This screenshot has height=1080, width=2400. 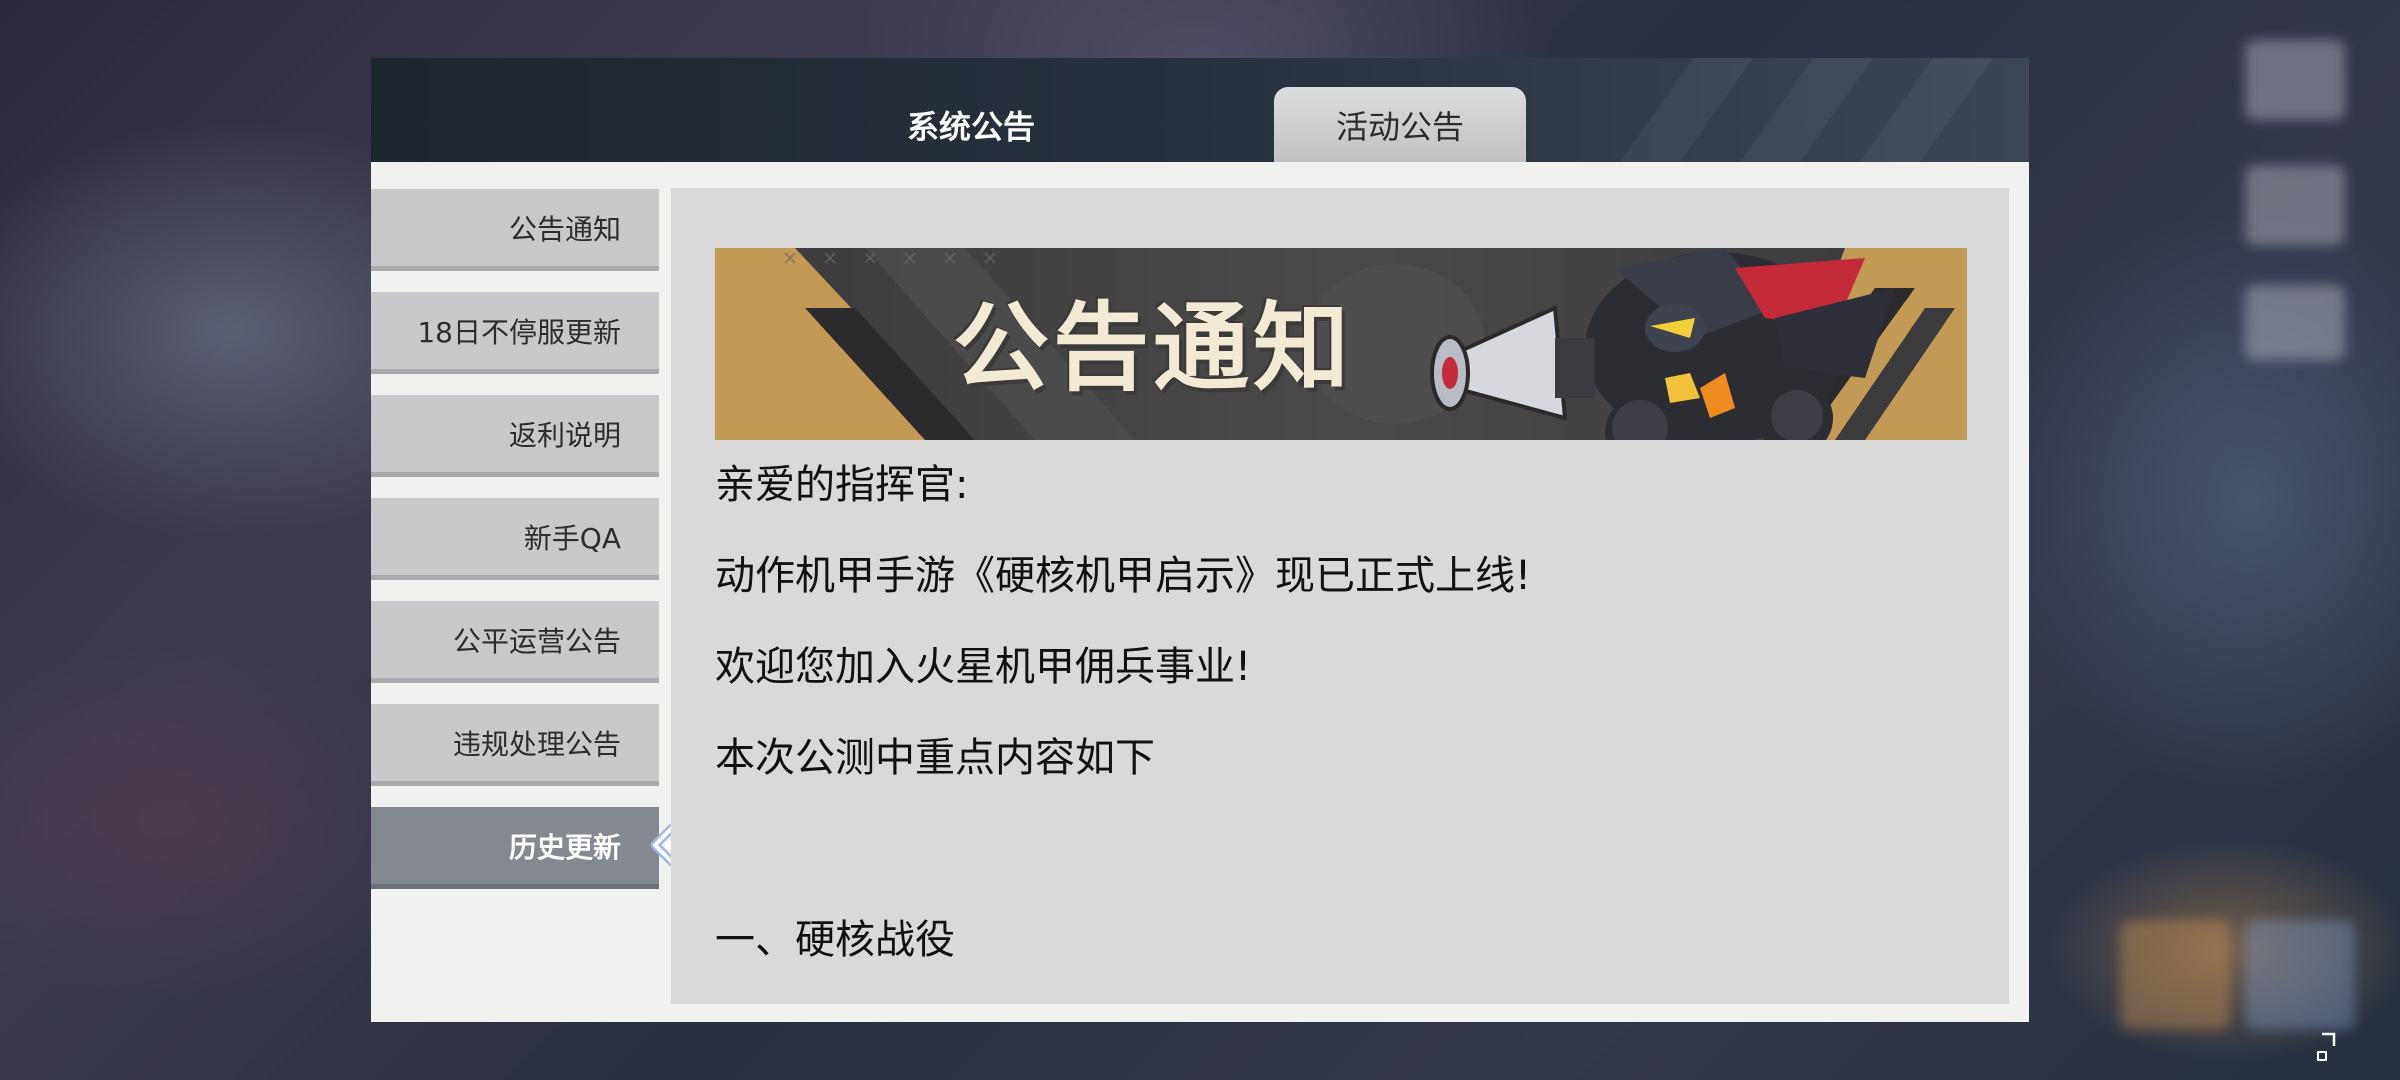 What do you see at coordinates (1681, 110) in the screenshot?
I see `header-stripe` at bounding box center [1681, 110].